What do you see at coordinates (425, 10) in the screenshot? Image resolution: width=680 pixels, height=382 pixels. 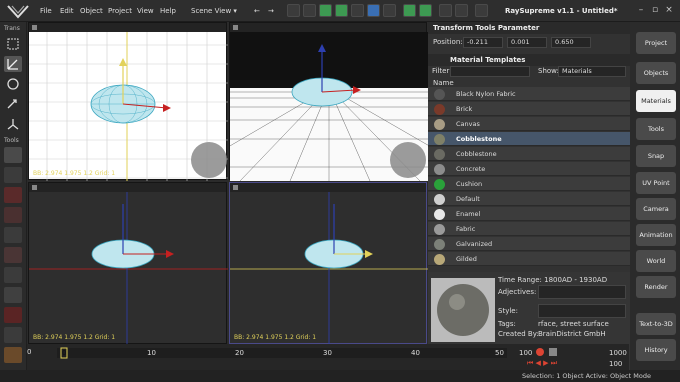 I see `tool-snap-icon` at bounding box center [425, 10].